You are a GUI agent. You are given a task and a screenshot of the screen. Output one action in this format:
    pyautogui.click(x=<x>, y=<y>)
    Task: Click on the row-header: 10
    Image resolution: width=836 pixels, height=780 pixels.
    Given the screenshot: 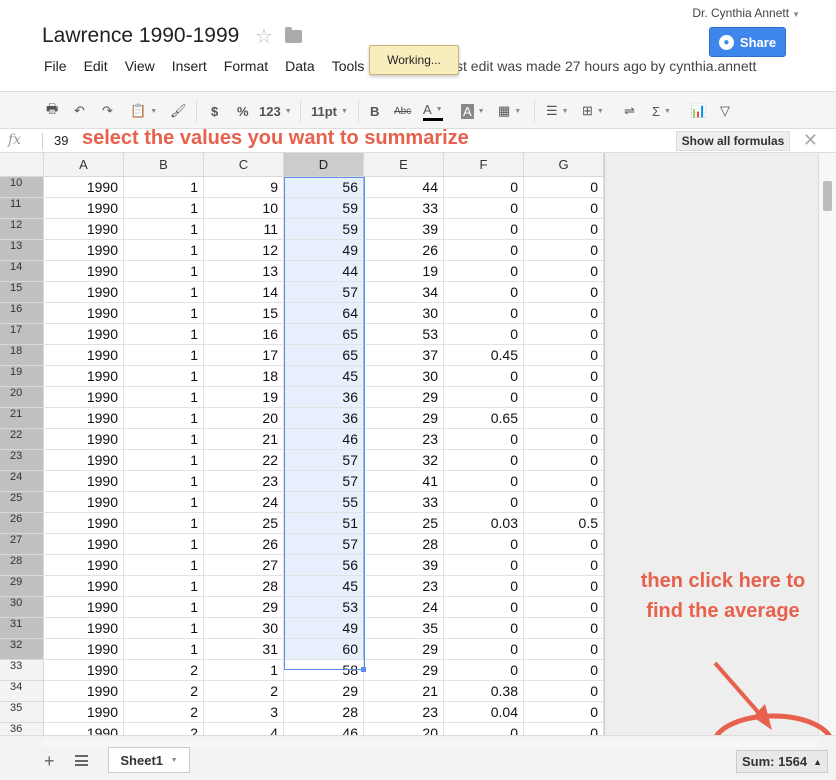 What is the action you would take?
    pyautogui.click(x=22, y=187)
    